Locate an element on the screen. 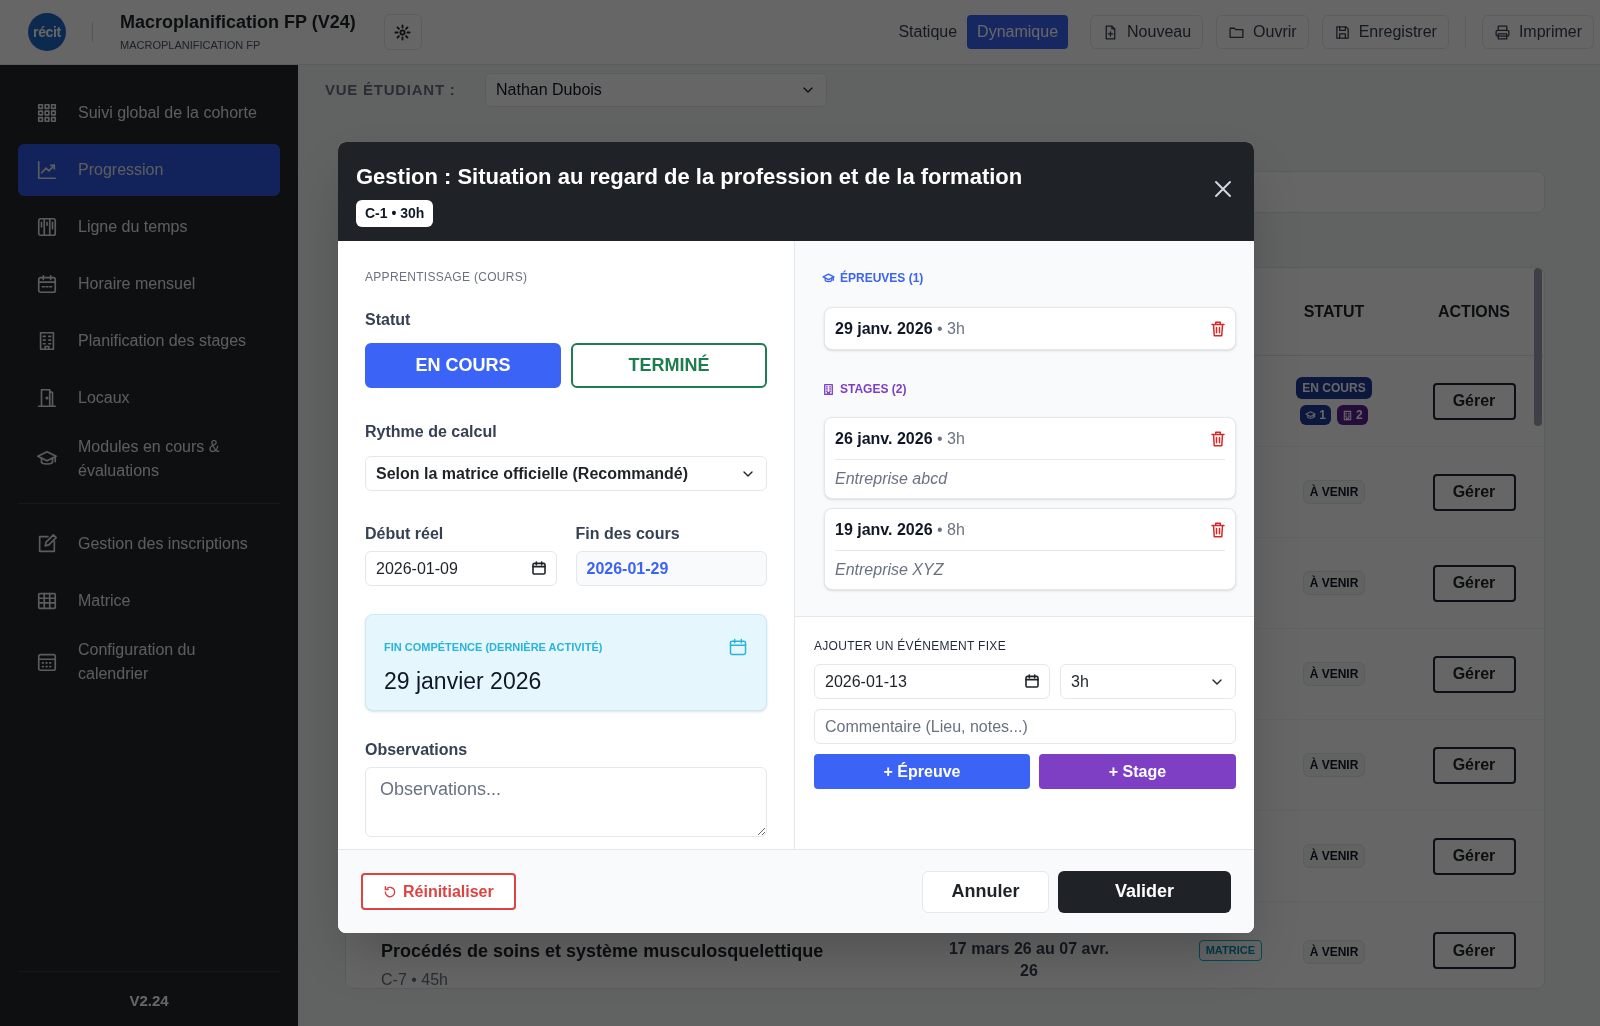  version-label: V2.24 is located at coordinates (149, 1000).